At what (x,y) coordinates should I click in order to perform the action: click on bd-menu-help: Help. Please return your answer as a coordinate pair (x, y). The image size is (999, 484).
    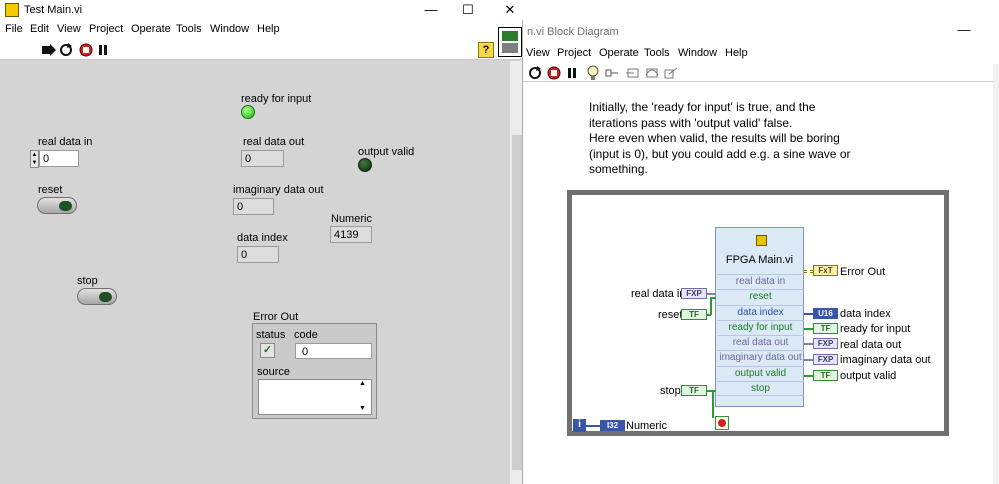
    Looking at the image, I should click on (736, 53).